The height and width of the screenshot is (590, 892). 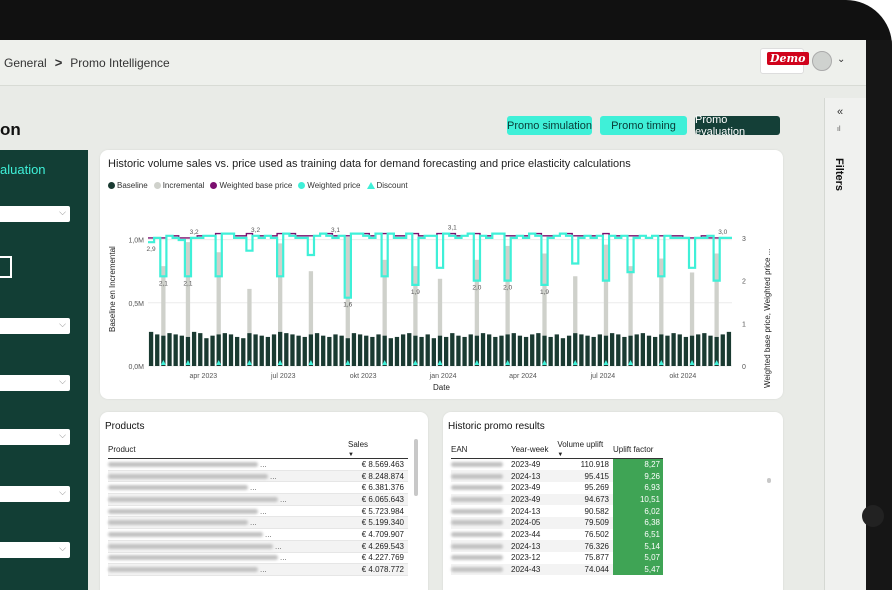 I want to click on sort-desc-icon: ▼, so click(x=560, y=455).